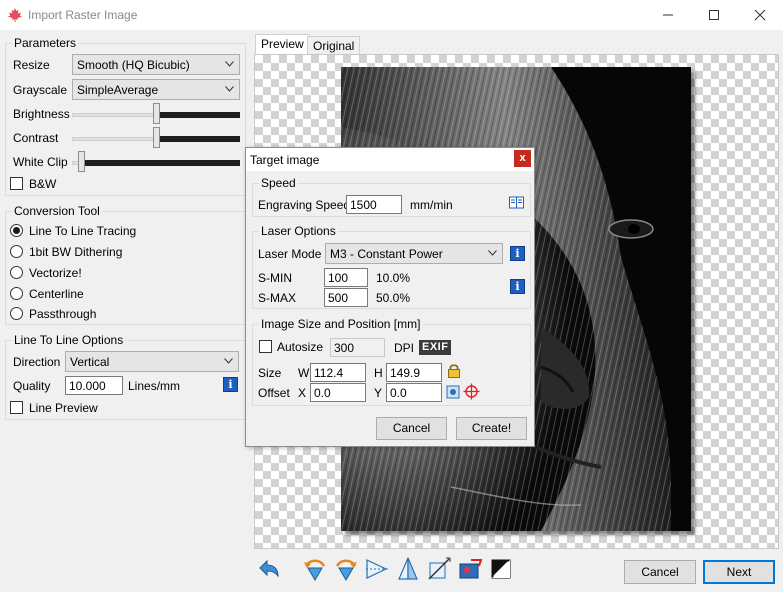  Describe the element at coordinates (83, 15) in the screenshot. I see `window-title: Import Raster Image` at that location.